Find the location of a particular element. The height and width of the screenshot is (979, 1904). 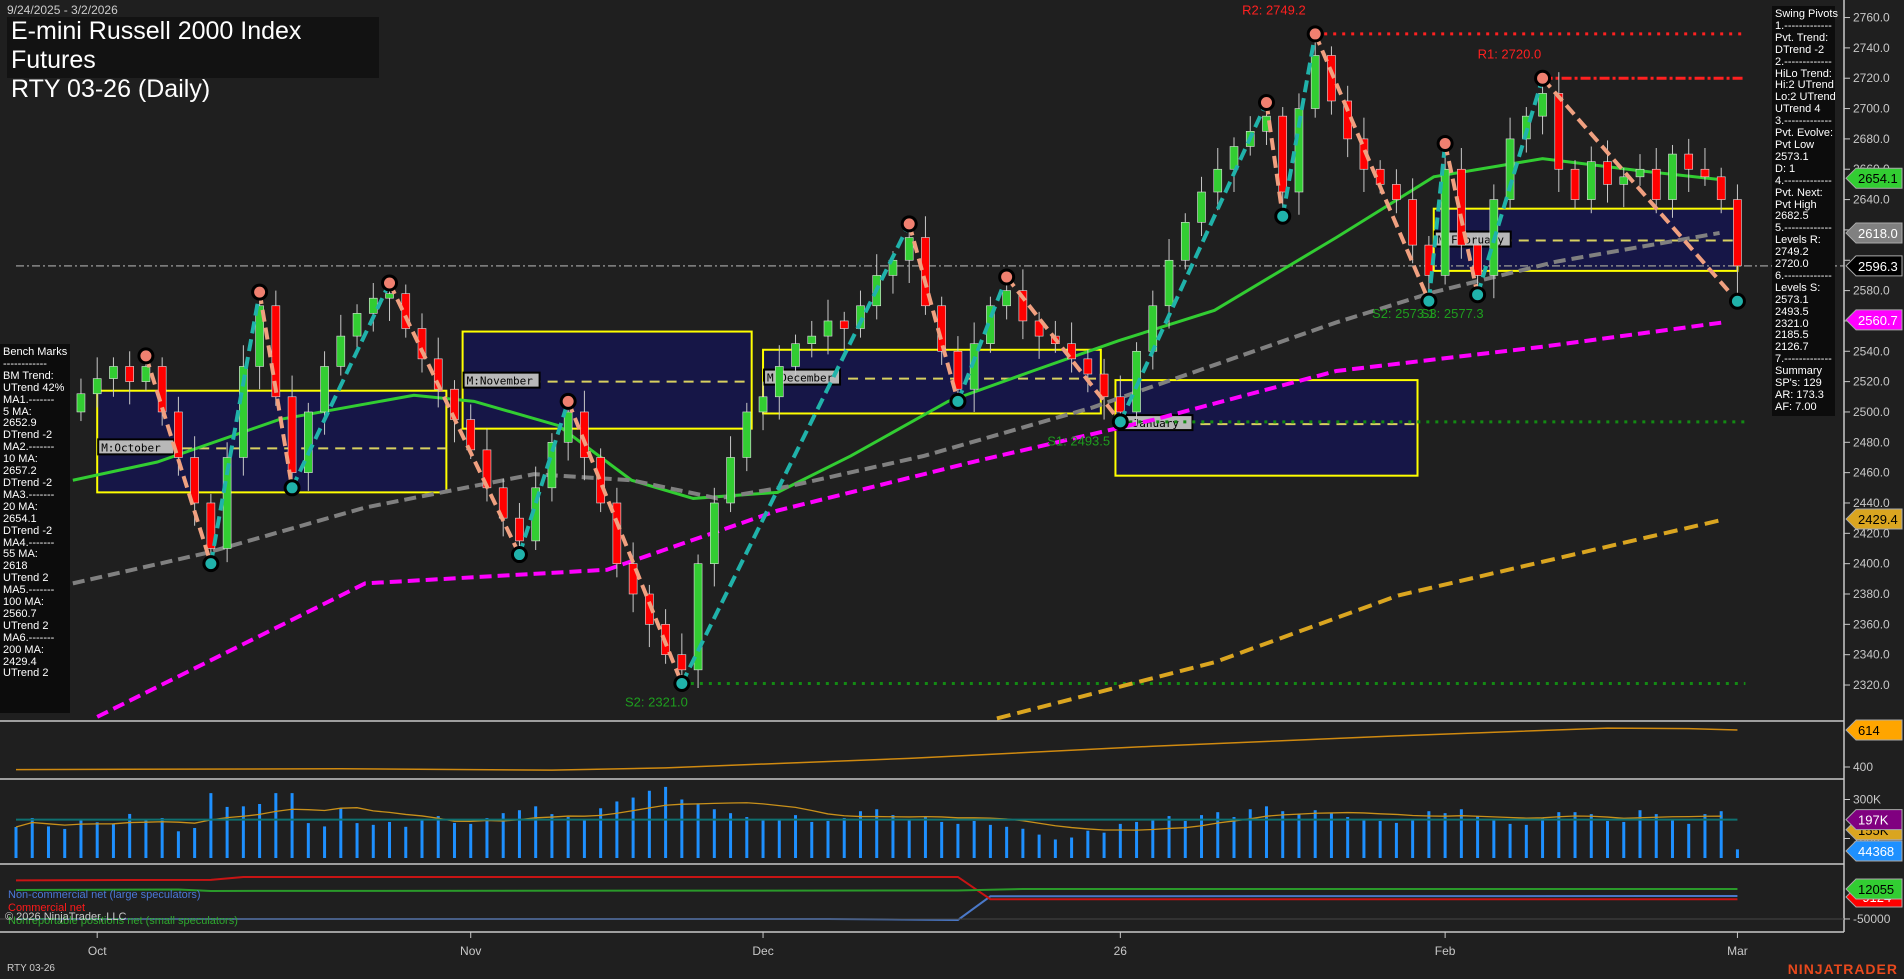

osc-value-label: 614 is located at coordinates (1874, 730).